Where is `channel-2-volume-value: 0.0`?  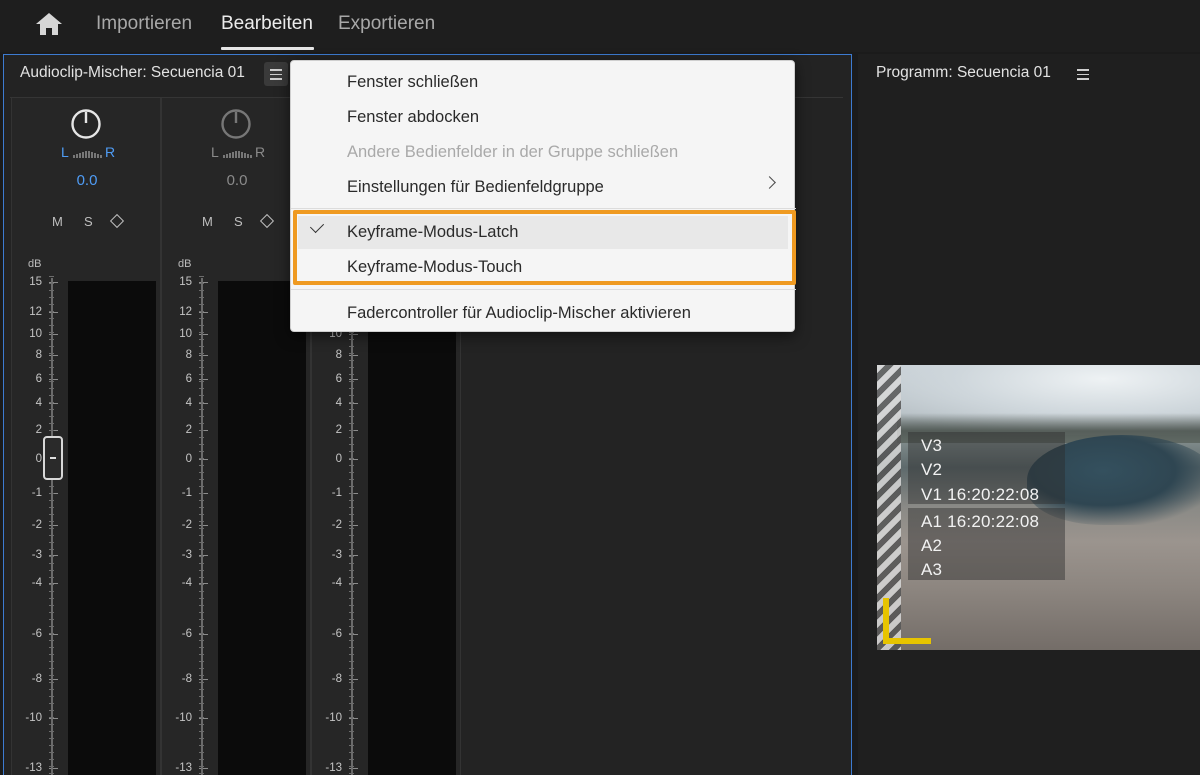
channel-2-volume-value: 0.0 is located at coordinates (237, 180).